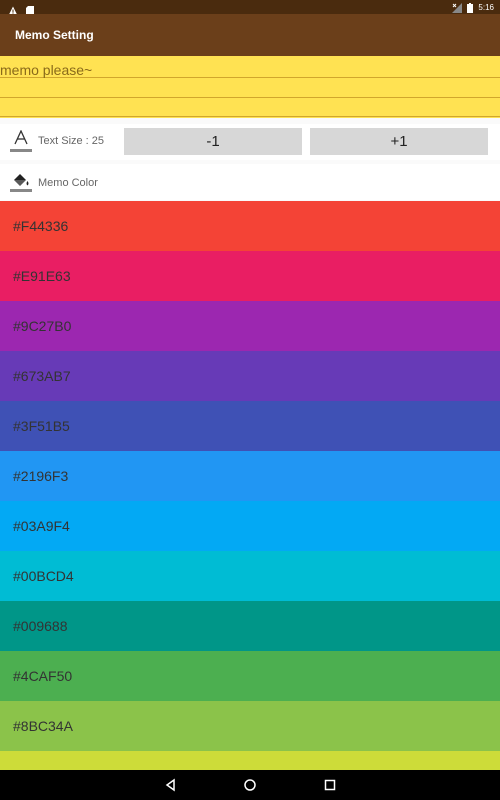  I want to click on color-option: #2196F3, so click(250, 476).